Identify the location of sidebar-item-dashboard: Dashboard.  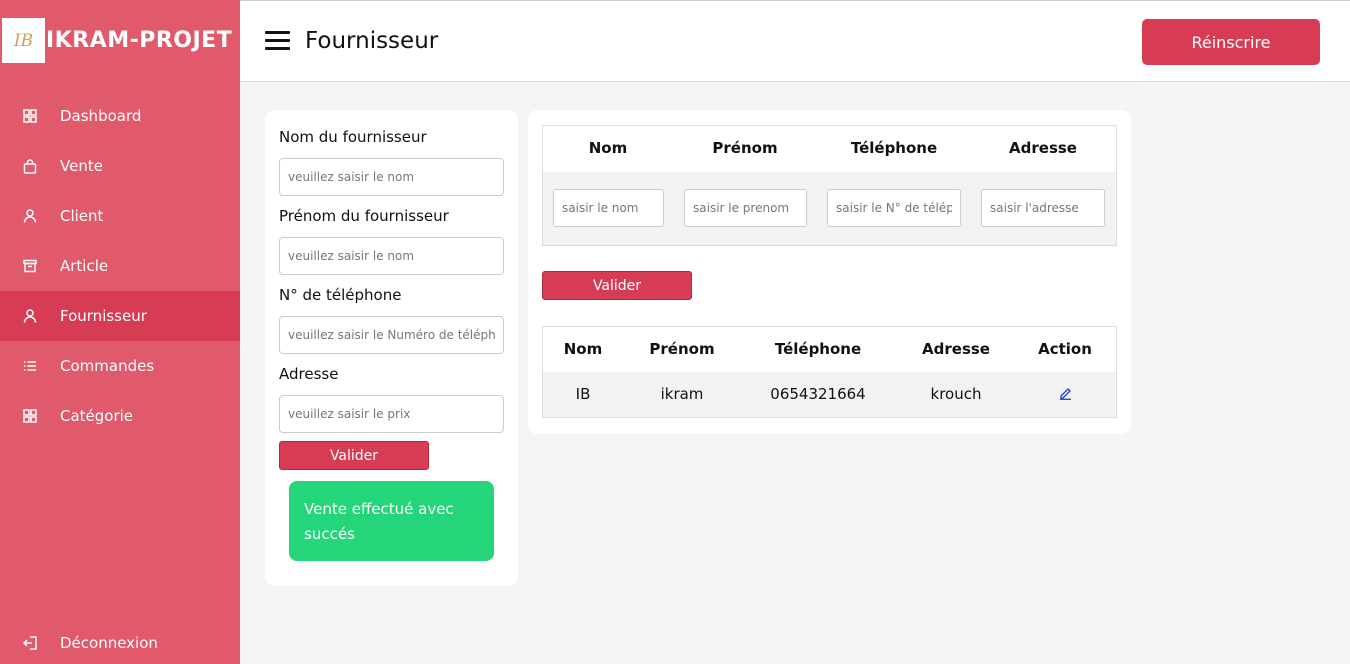
(120, 116).